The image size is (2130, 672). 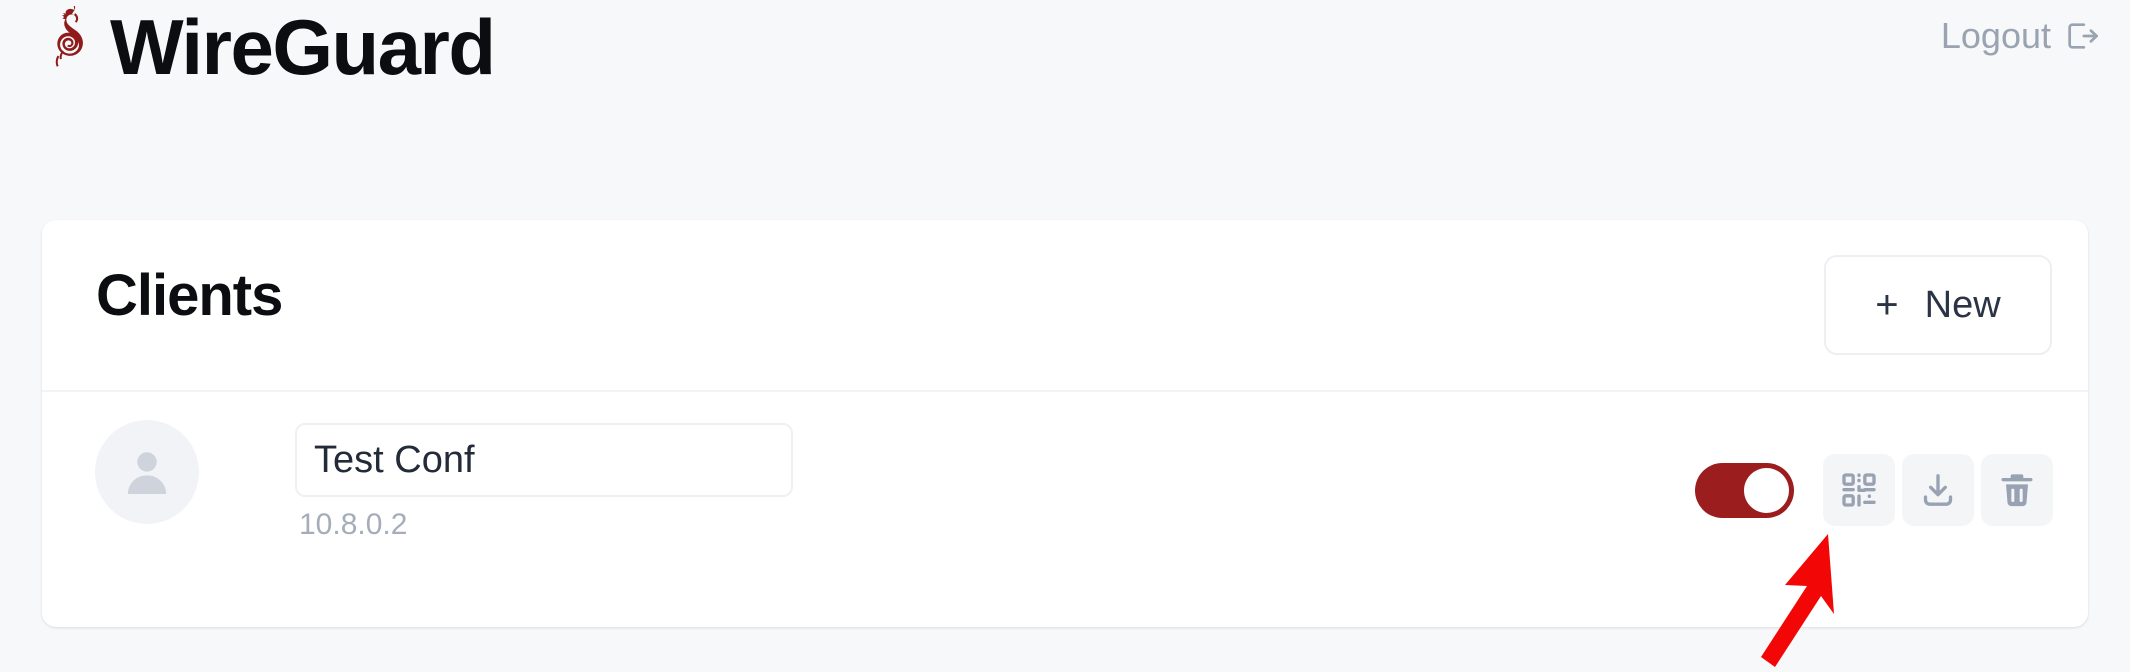 I want to click on trash-icon, so click(x=2017, y=490).